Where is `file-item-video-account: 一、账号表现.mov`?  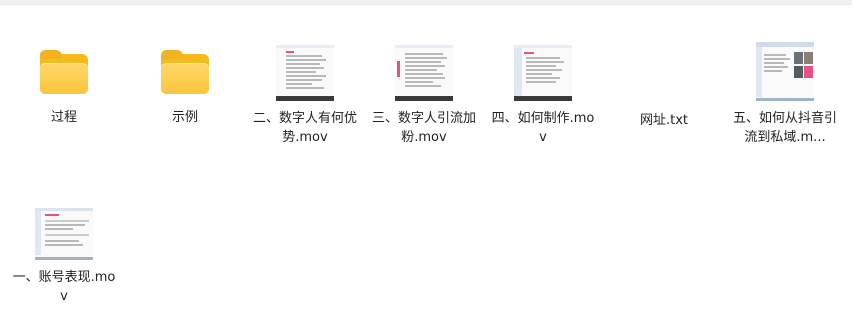 file-item-video-account: 一、账号表现.mov is located at coordinates (64, 257).